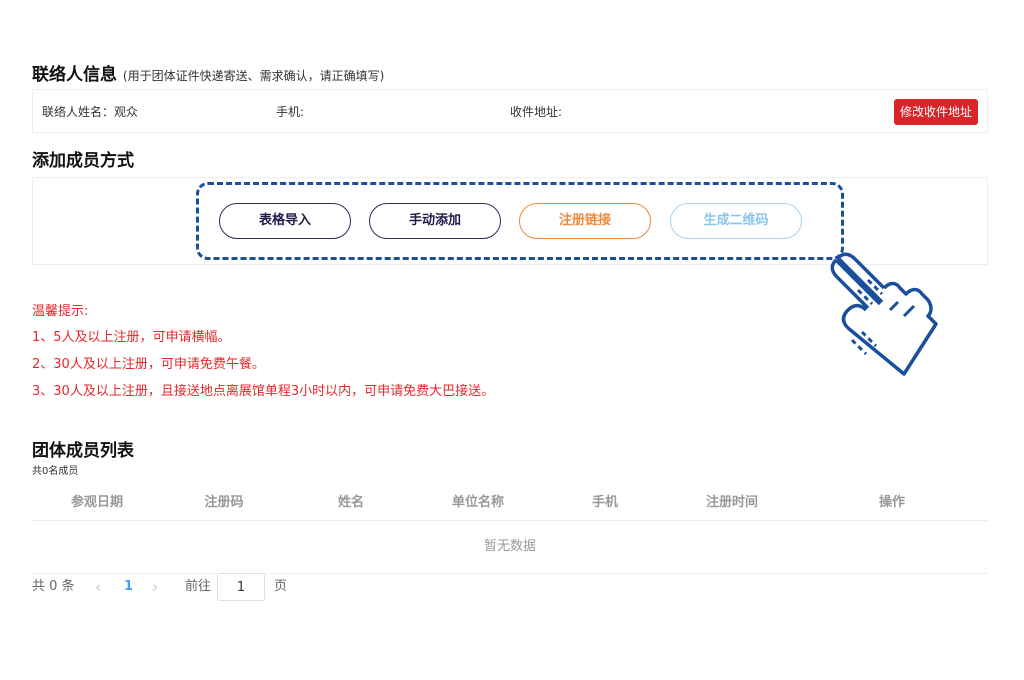  I want to click on contact-section-title: 联络人信息 (用于团体证件快递寄送、需求确认，请正确填写), so click(208, 72).